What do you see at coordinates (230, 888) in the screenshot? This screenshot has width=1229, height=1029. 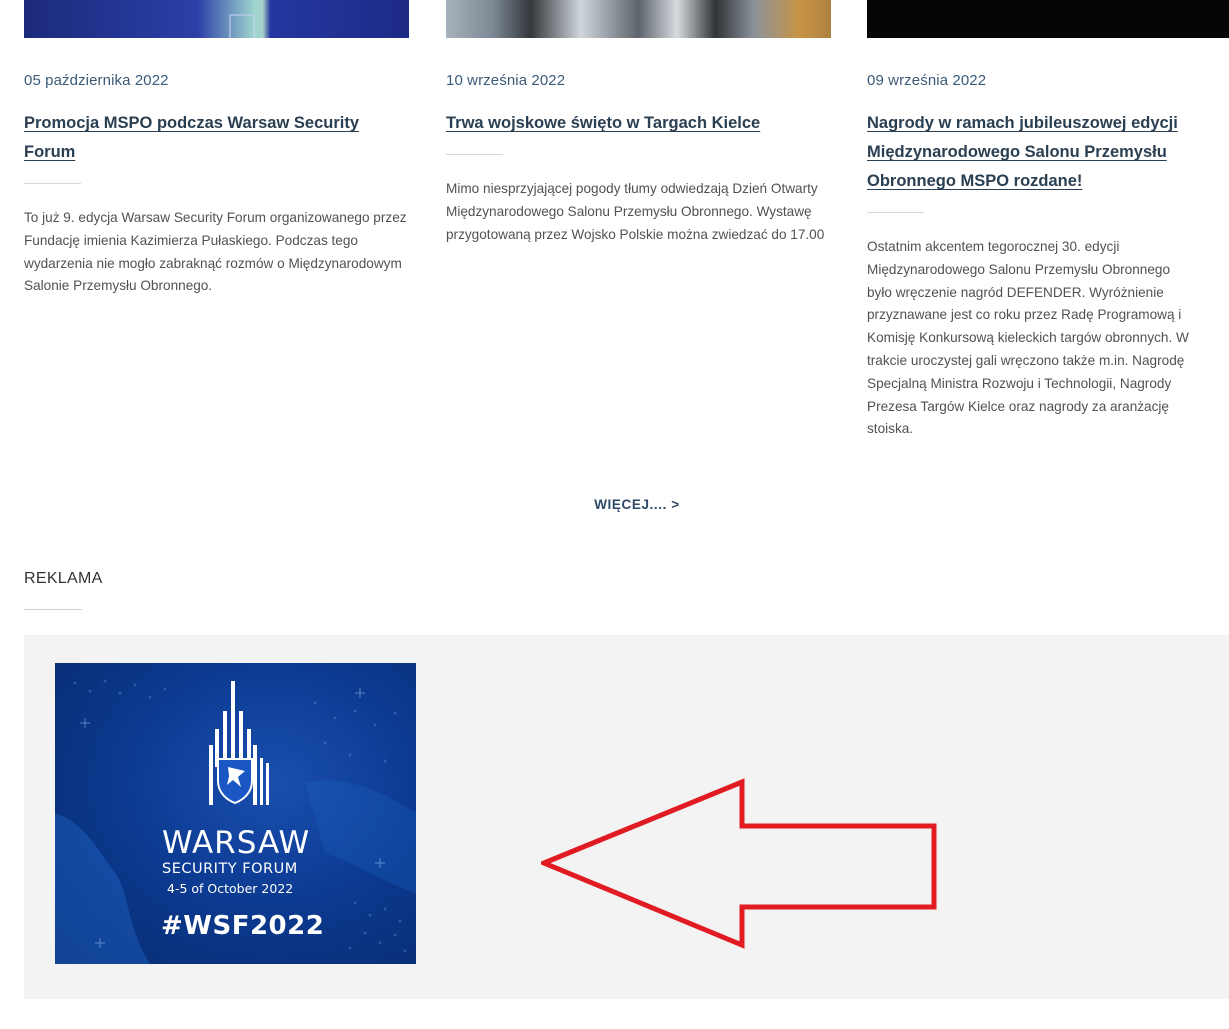 I see `banner-date: 4-5 of October 2022` at bounding box center [230, 888].